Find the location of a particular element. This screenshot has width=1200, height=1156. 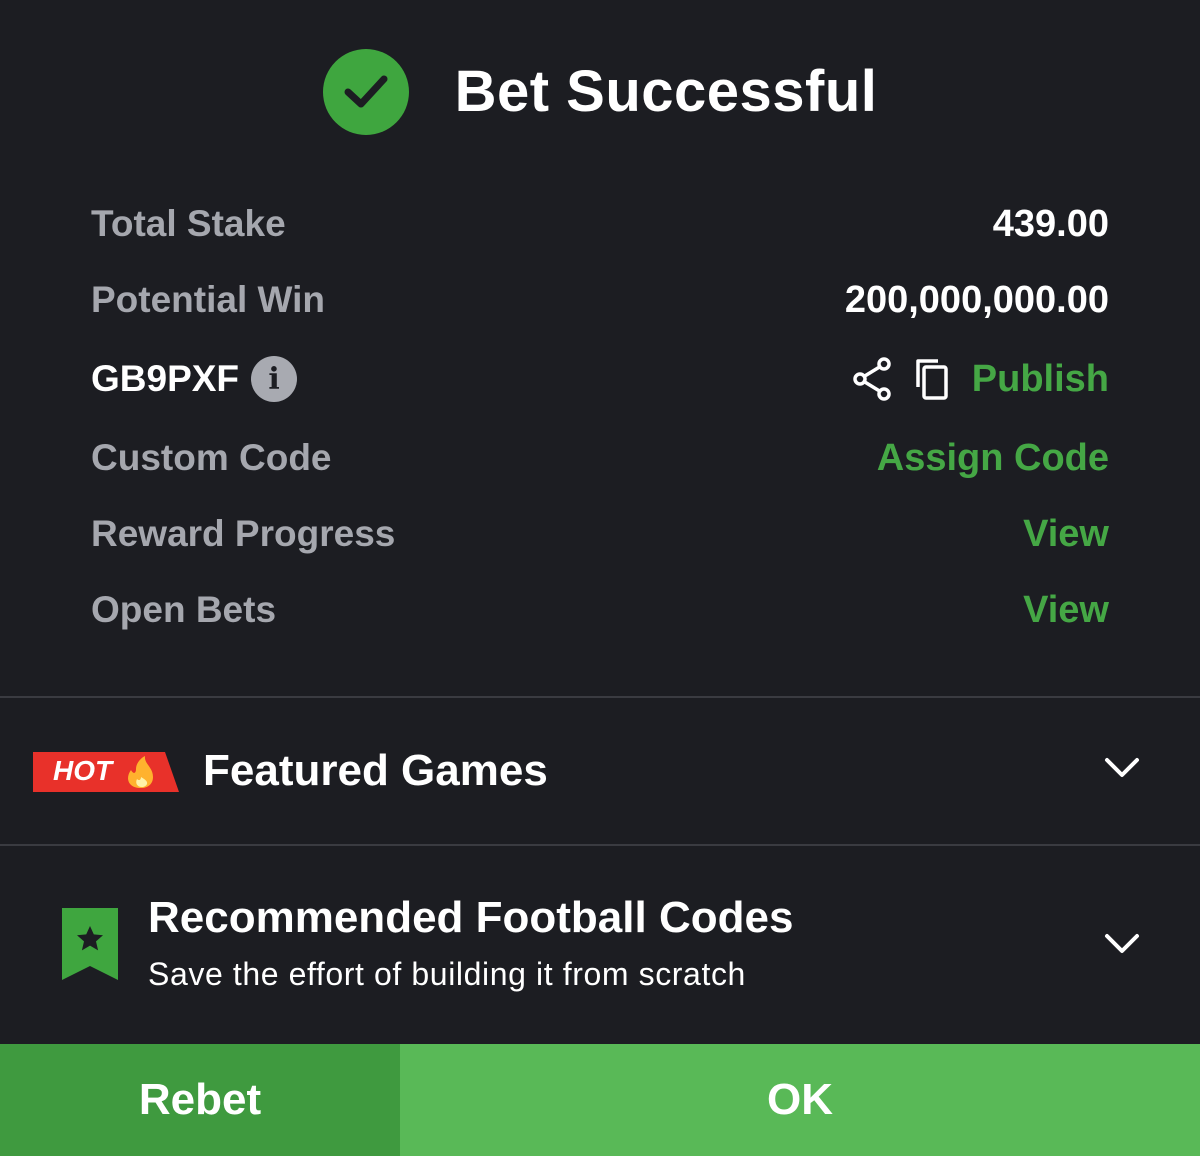

publish-link: Publish is located at coordinates (1040, 379).